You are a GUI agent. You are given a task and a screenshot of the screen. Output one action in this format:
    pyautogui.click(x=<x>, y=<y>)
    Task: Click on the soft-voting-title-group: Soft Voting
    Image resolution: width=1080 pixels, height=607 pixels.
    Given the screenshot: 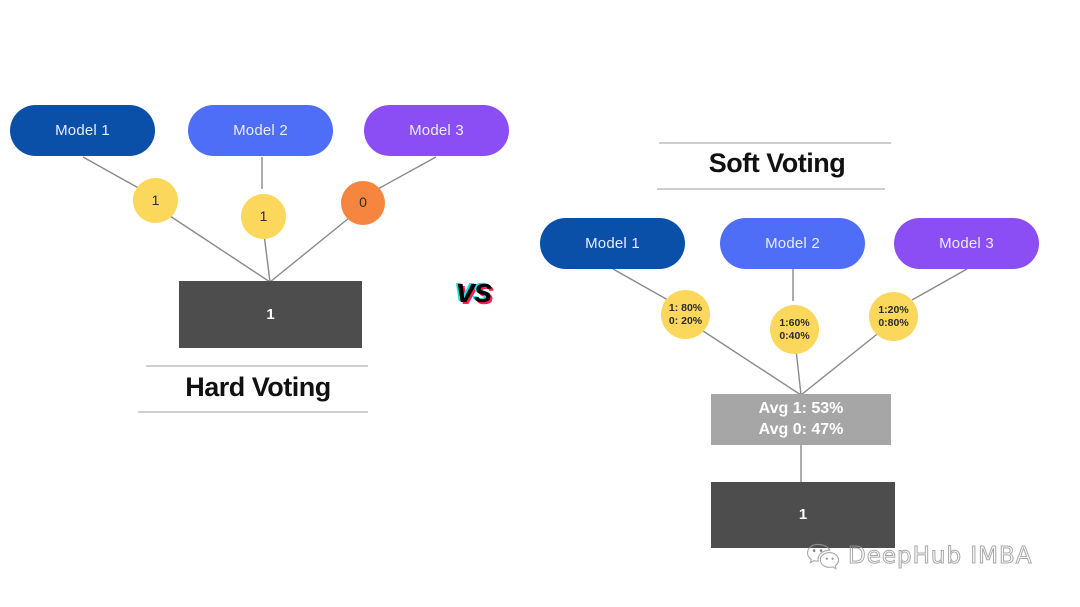 What is the action you would take?
    pyautogui.click(x=777, y=168)
    